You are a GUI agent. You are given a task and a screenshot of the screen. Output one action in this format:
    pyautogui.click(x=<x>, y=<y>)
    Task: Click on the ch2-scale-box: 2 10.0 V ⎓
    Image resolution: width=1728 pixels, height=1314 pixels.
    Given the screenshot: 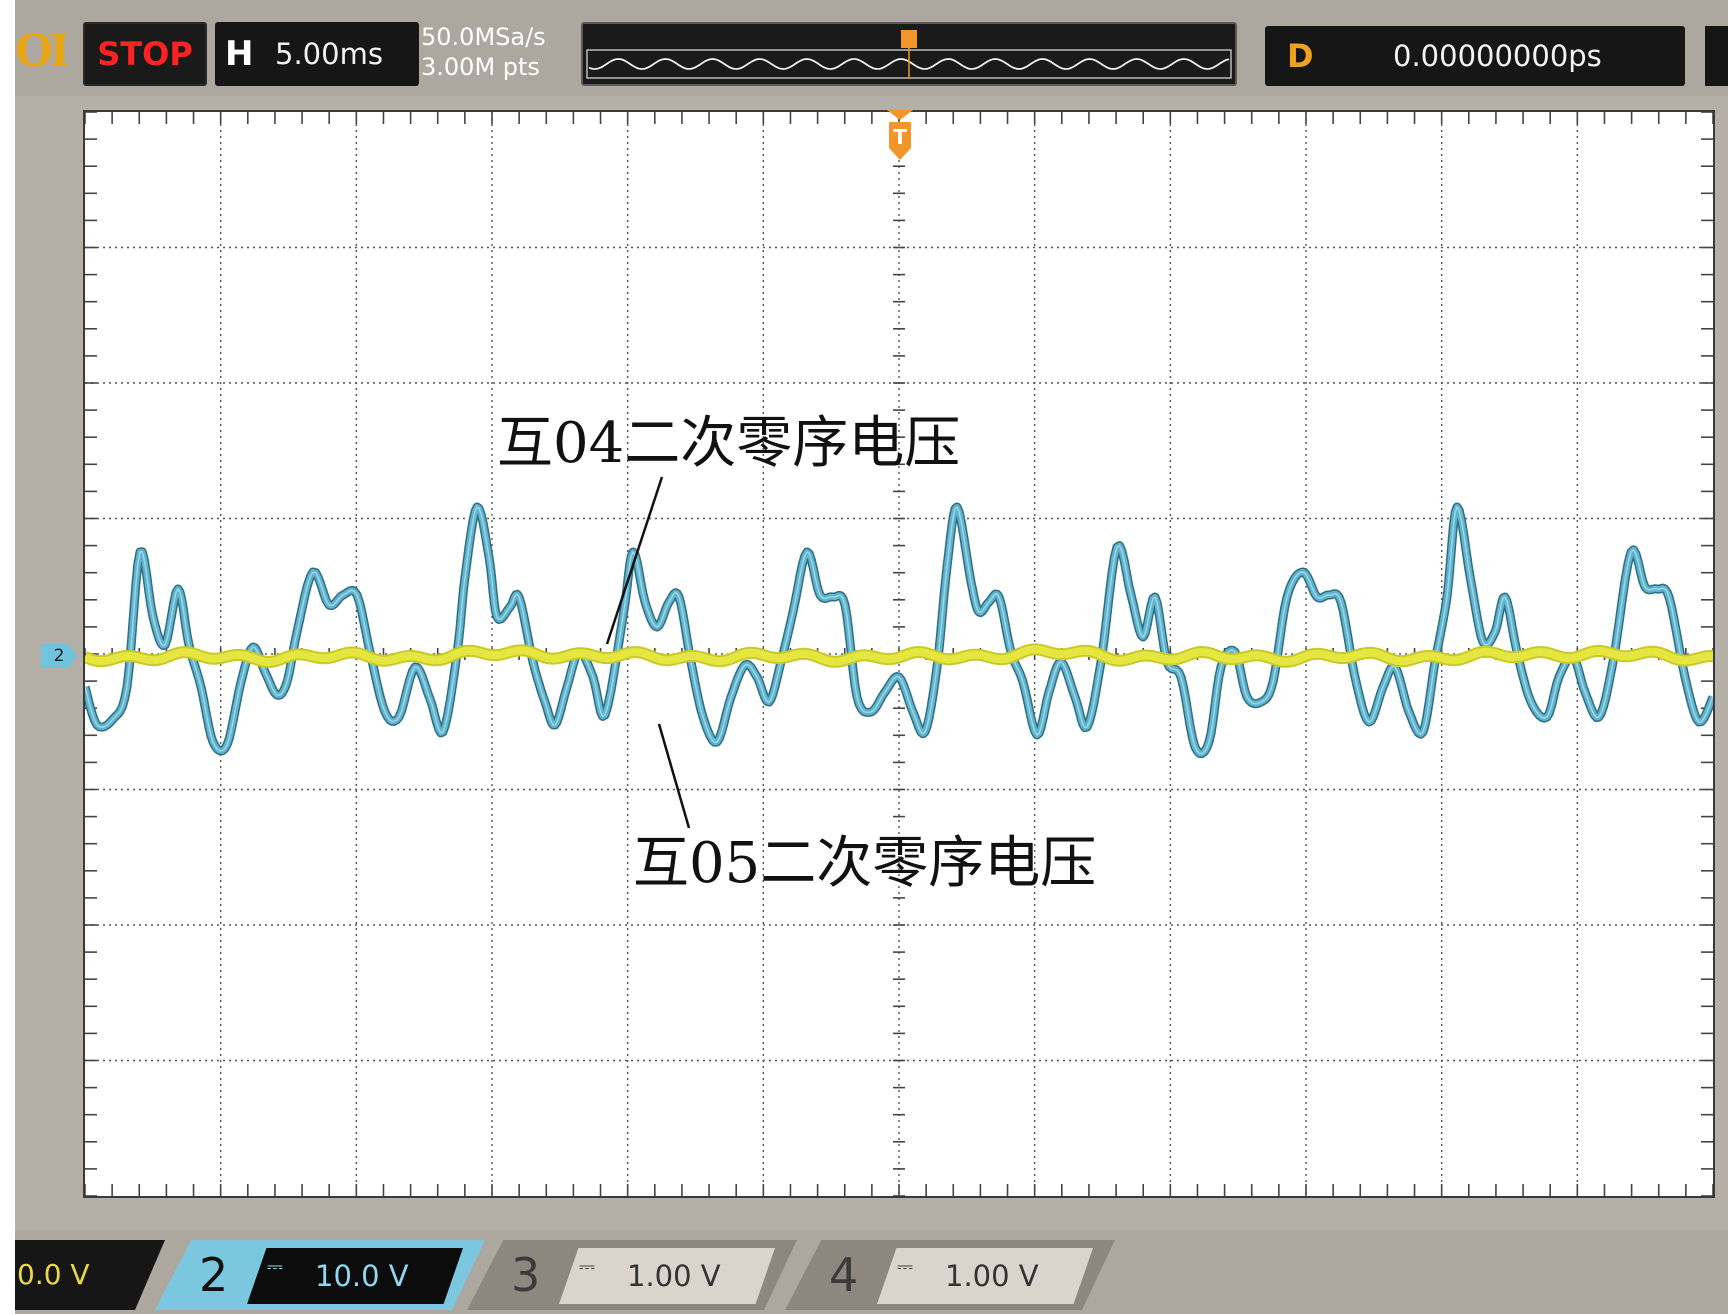 What is the action you would take?
    pyautogui.click(x=320, y=1275)
    